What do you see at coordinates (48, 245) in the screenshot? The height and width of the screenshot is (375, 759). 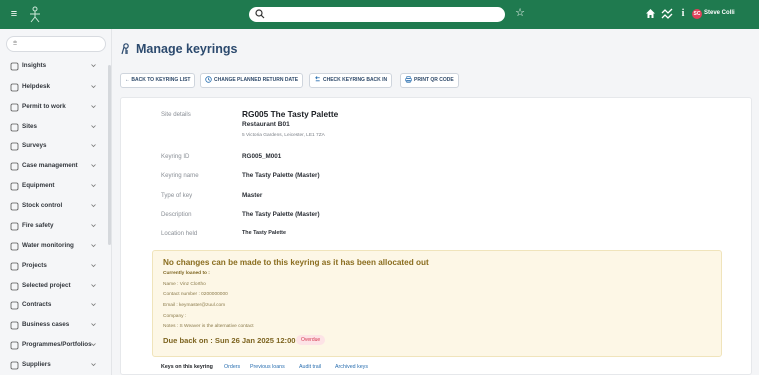 I see `sidebar-item-label: Water monitoring` at bounding box center [48, 245].